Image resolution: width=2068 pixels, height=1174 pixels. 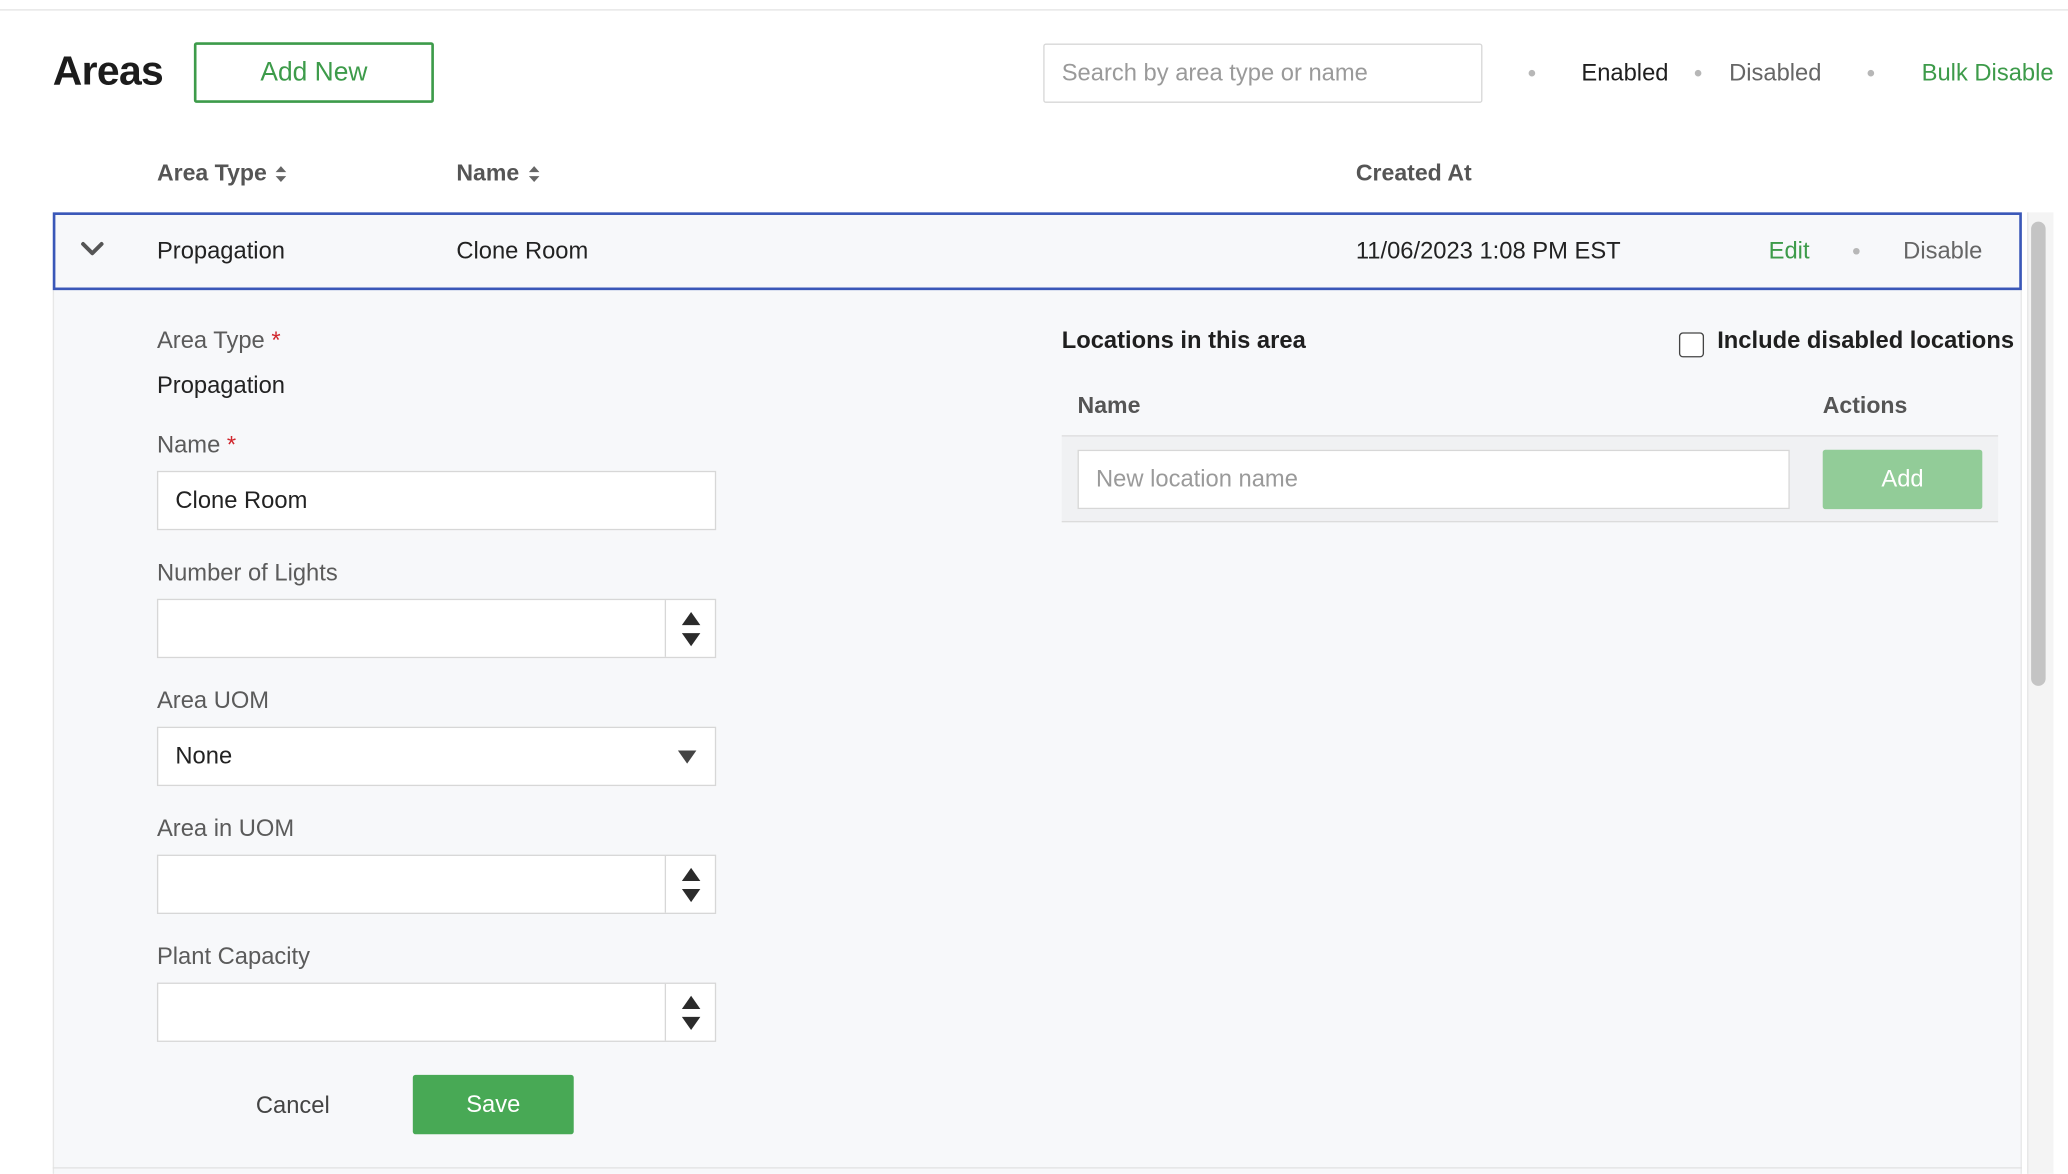 What do you see at coordinates (1037, 251) in the screenshot?
I see `table-row` at bounding box center [1037, 251].